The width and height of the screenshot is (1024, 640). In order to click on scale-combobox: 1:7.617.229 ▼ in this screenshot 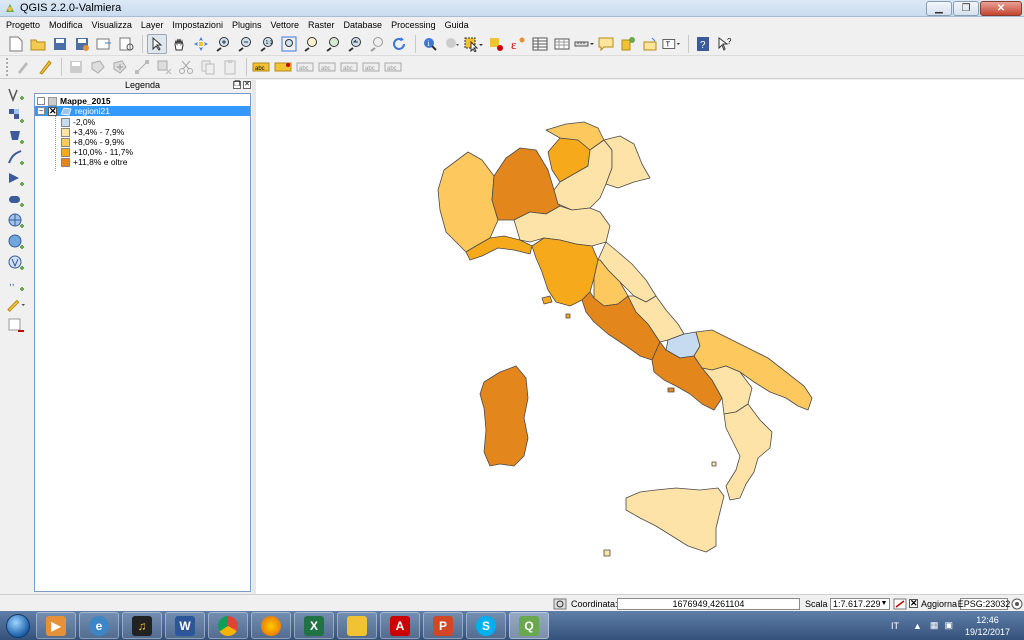, I will do `click(860, 603)`.